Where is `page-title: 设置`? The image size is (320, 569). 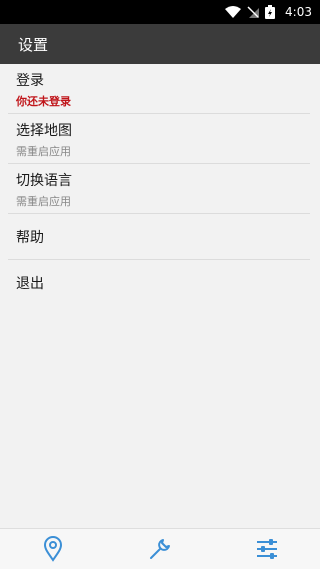
page-title: 设置 is located at coordinates (33, 44).